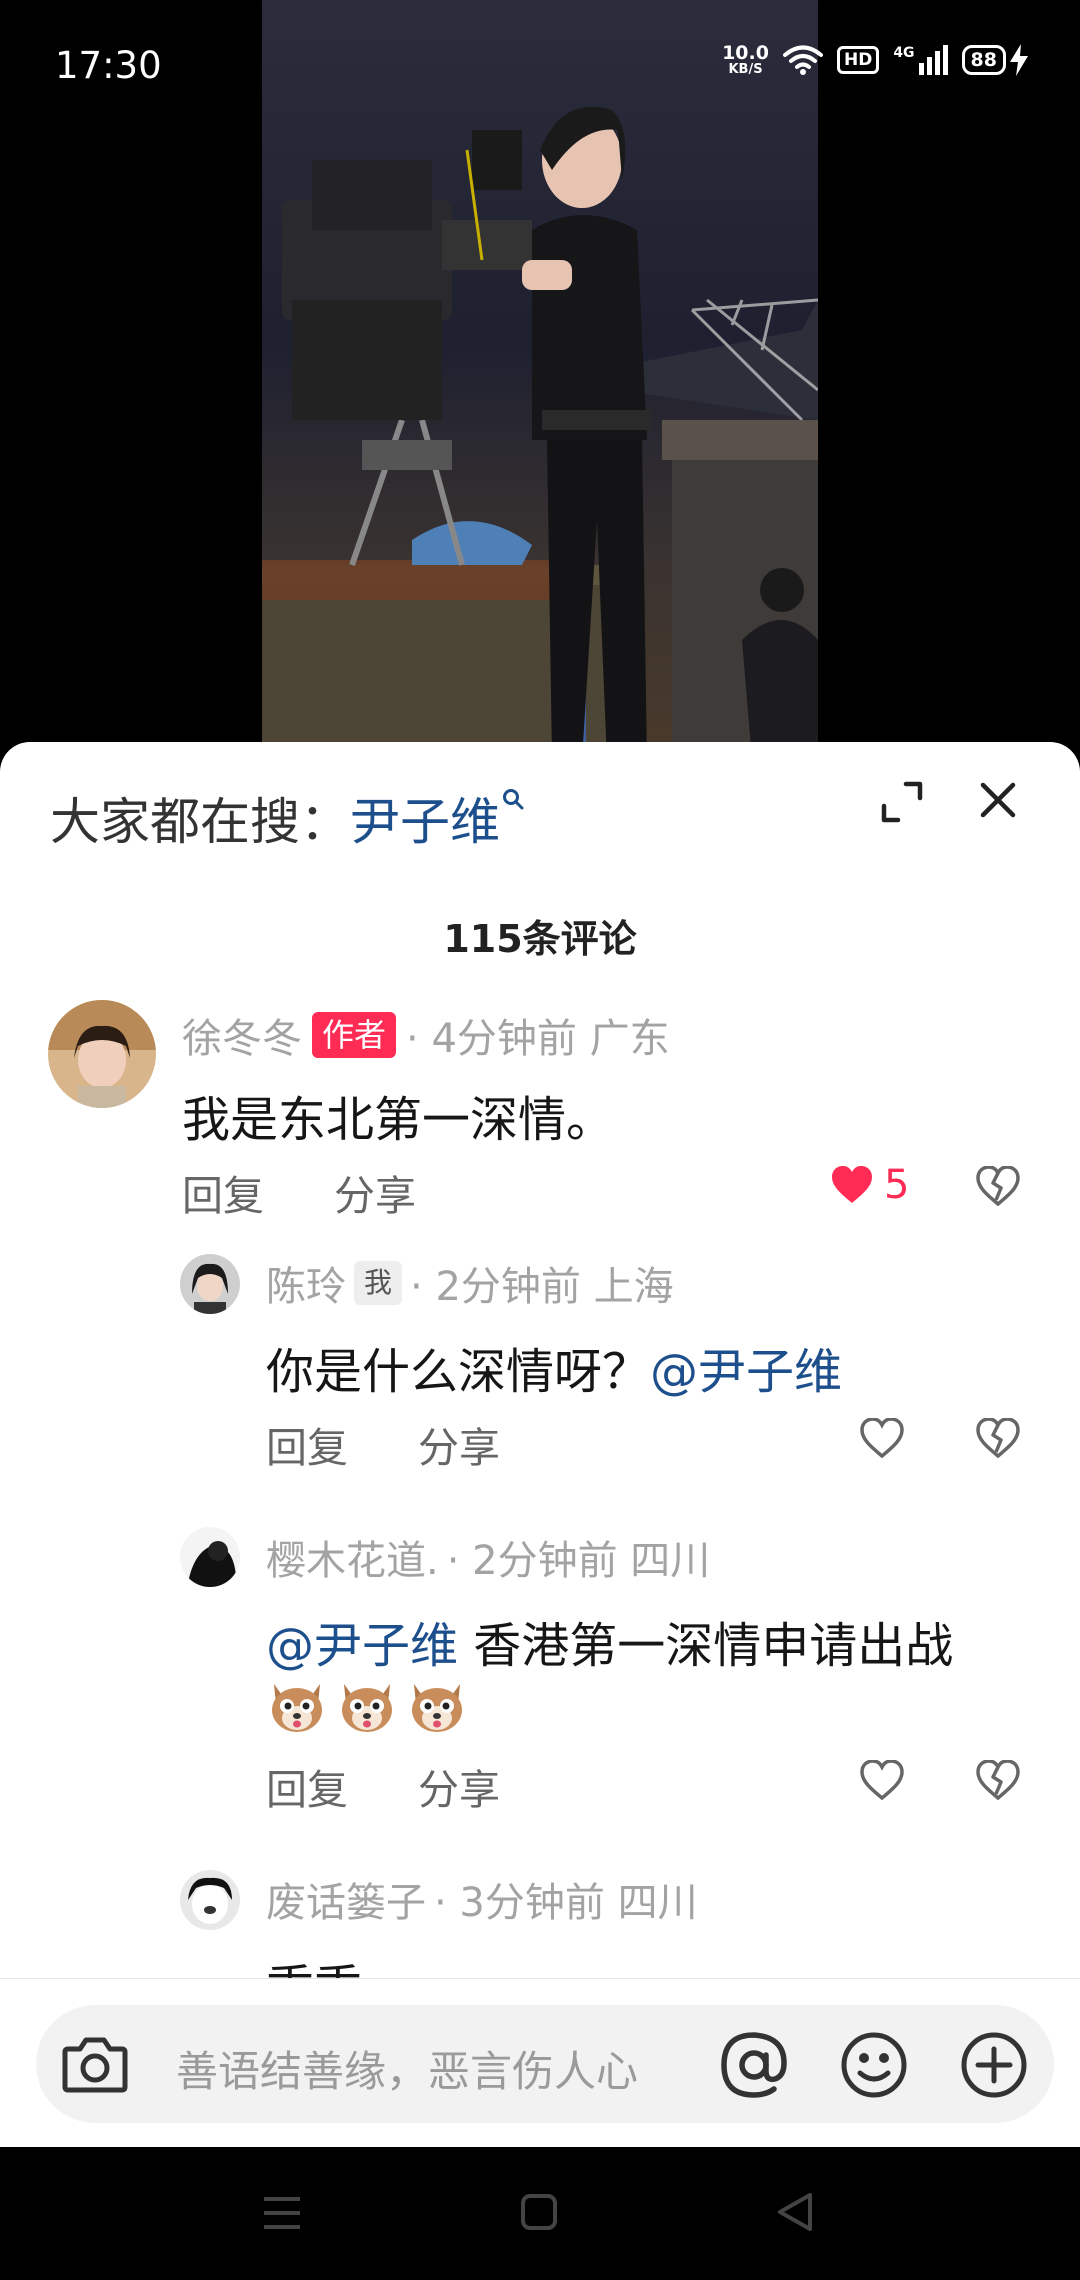  Describe the element at coordinates (513, 799) in the screenshot. I see `search-icon` at that location.